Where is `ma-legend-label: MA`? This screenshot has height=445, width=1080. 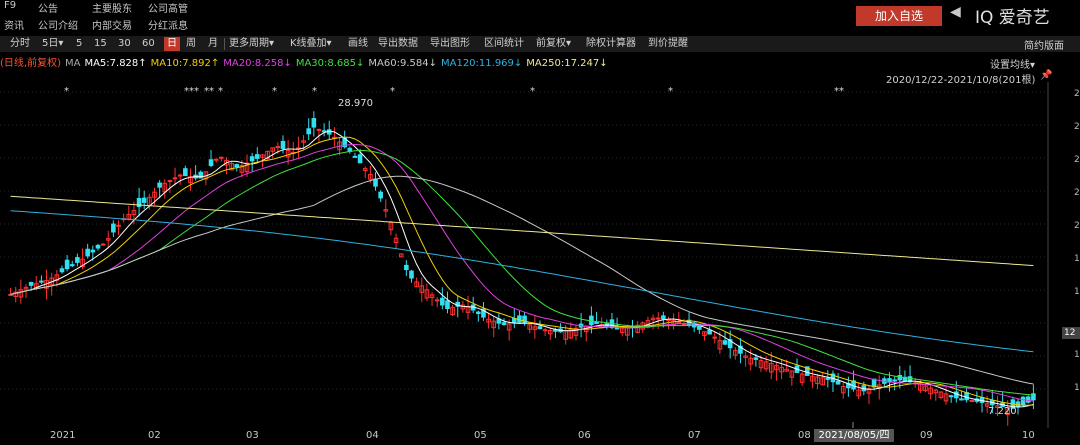 ma-legend-label: MA is located at coordinates (72, 63).